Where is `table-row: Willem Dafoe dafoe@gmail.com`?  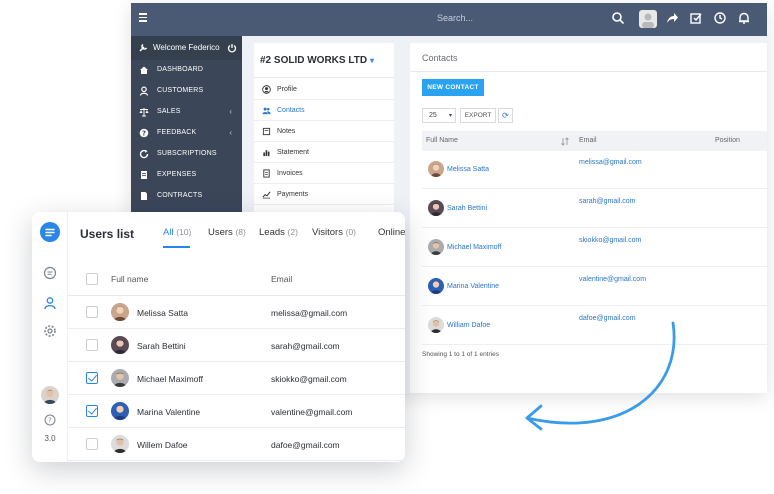 table-row: Willem Dafoe dafoe@gmail.com is located at coordinates (236, 444).